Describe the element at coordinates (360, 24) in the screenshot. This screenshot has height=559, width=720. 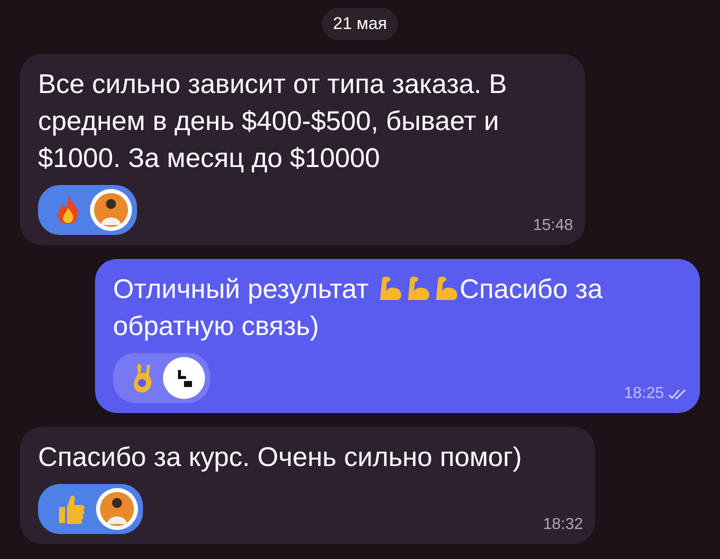
I see `date-label: 21 мая` at that location.